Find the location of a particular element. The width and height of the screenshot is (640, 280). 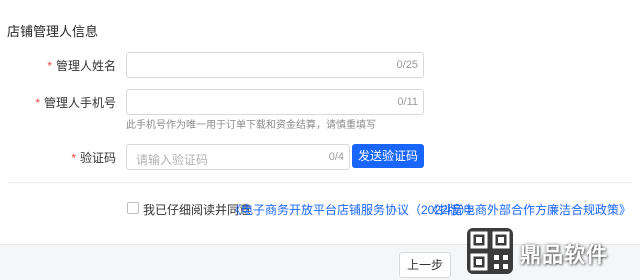

name-label: * 管理人姓名 is located at coordinates (81, 65).